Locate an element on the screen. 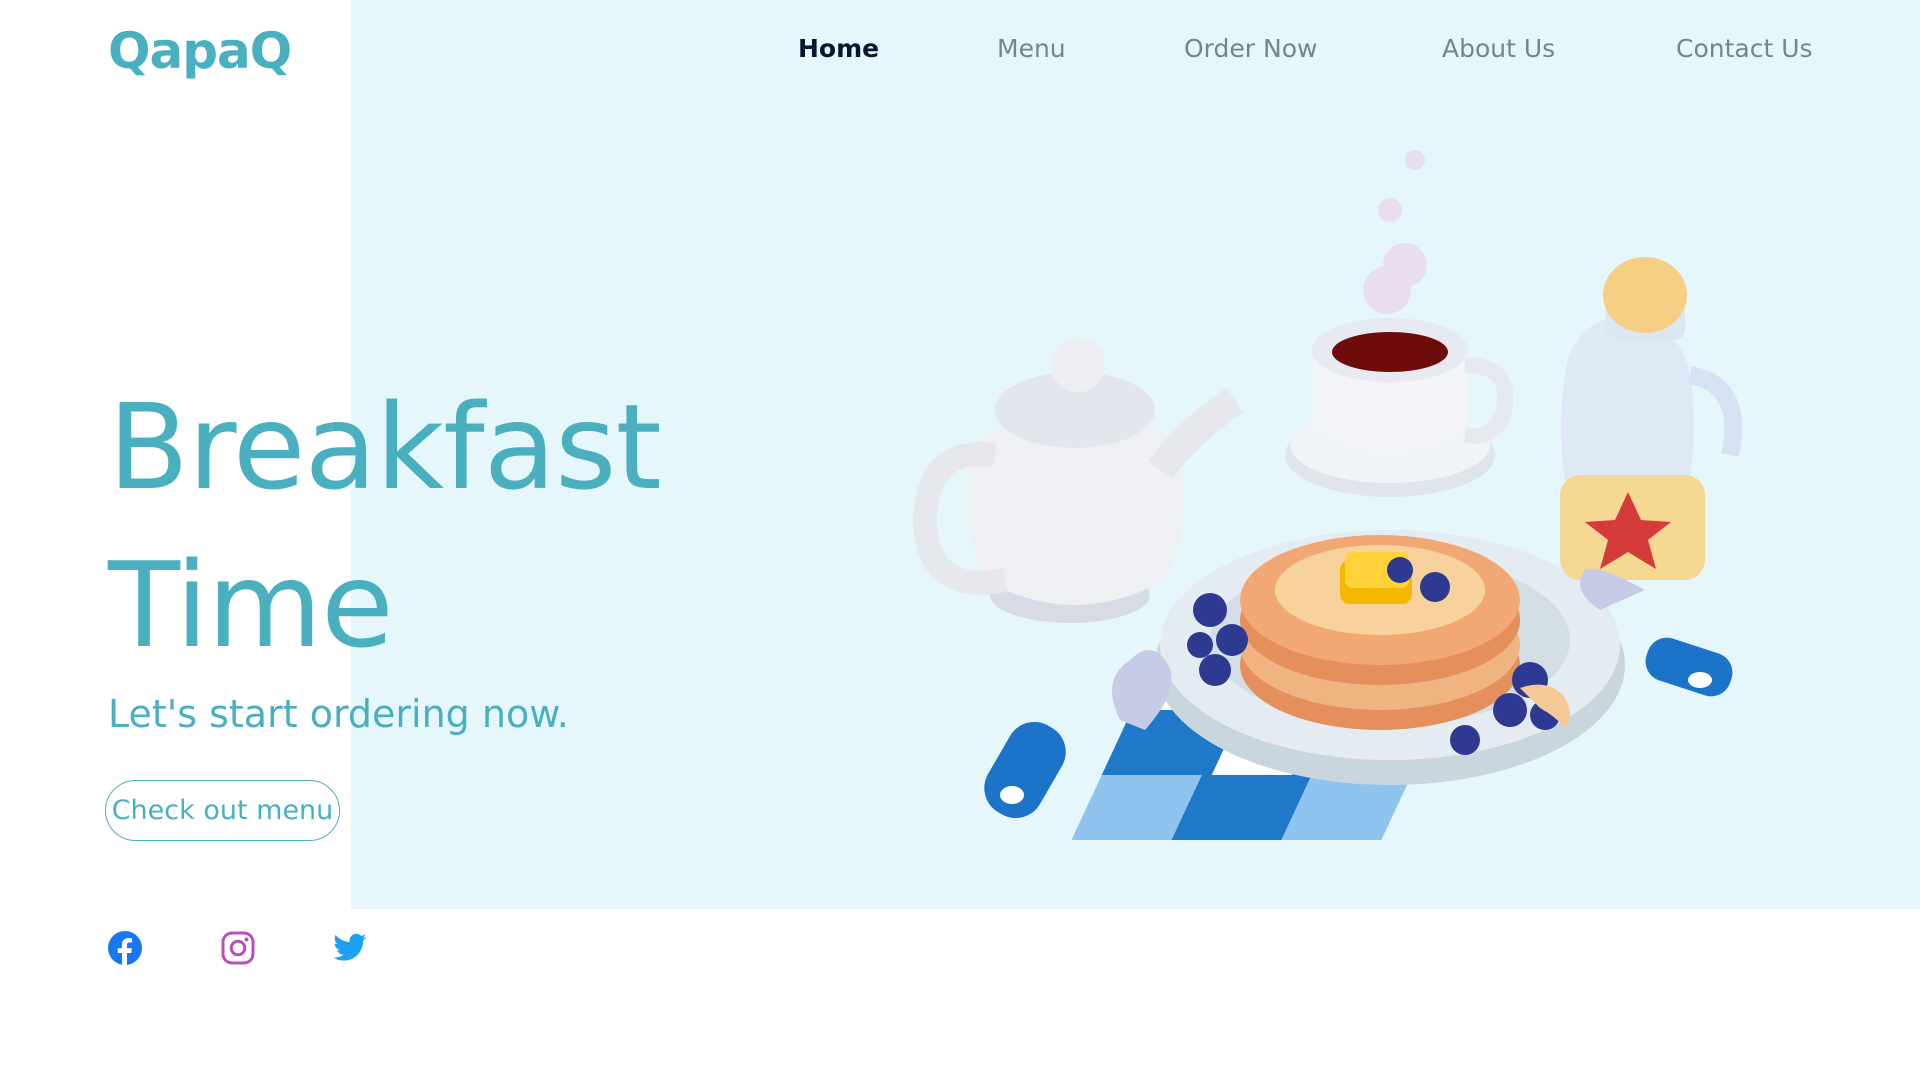 This screenshot has width=1920, height=1080. instagram-icon is located at coordinates (238, 948).